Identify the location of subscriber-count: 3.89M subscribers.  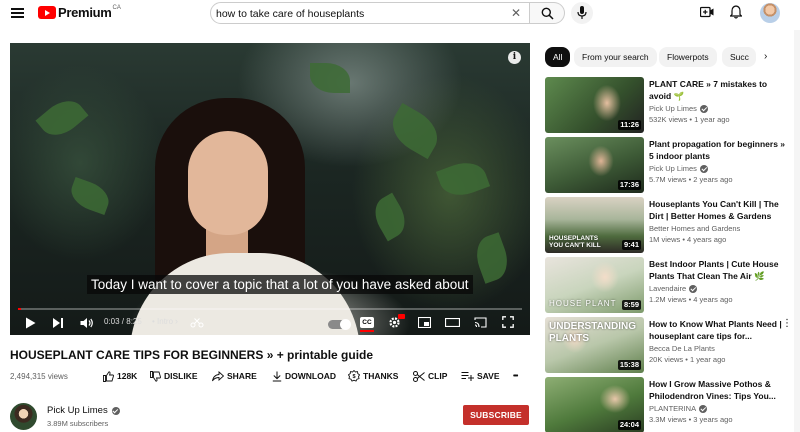
(78, 423).